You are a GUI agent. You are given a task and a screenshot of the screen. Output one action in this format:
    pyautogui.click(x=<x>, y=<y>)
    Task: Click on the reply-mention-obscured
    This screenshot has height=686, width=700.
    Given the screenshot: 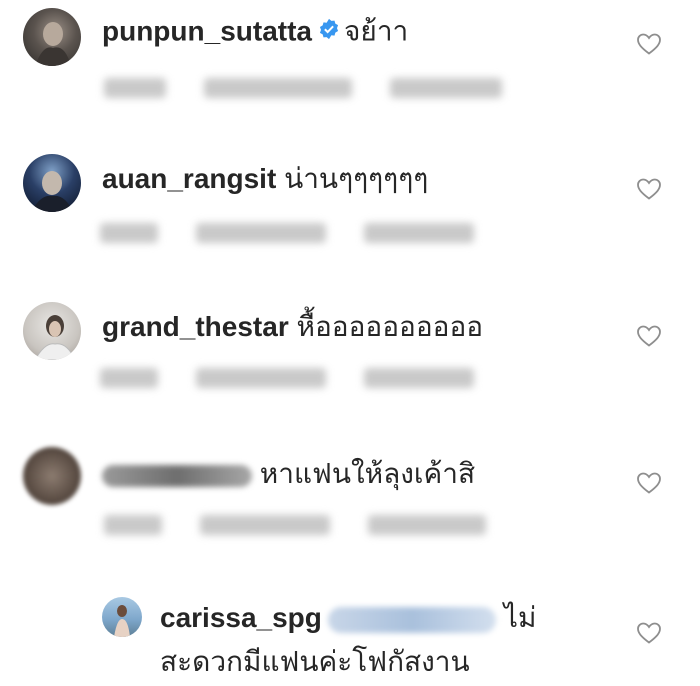 What is the action you would take?
    pyautogui.click(x=411, y=619)
    